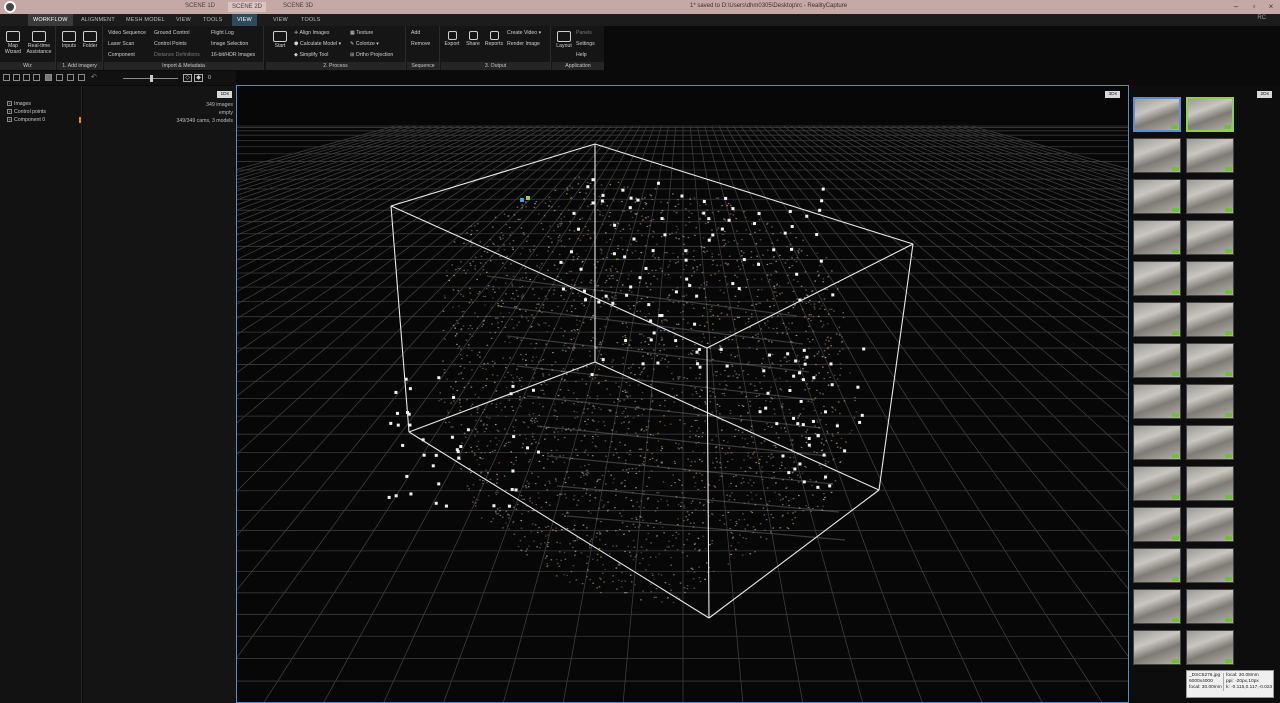  What do you see at coordinates (90, 40) in the screenshot?
I see `folder-button: Folder` at bounding box center [90, 40].